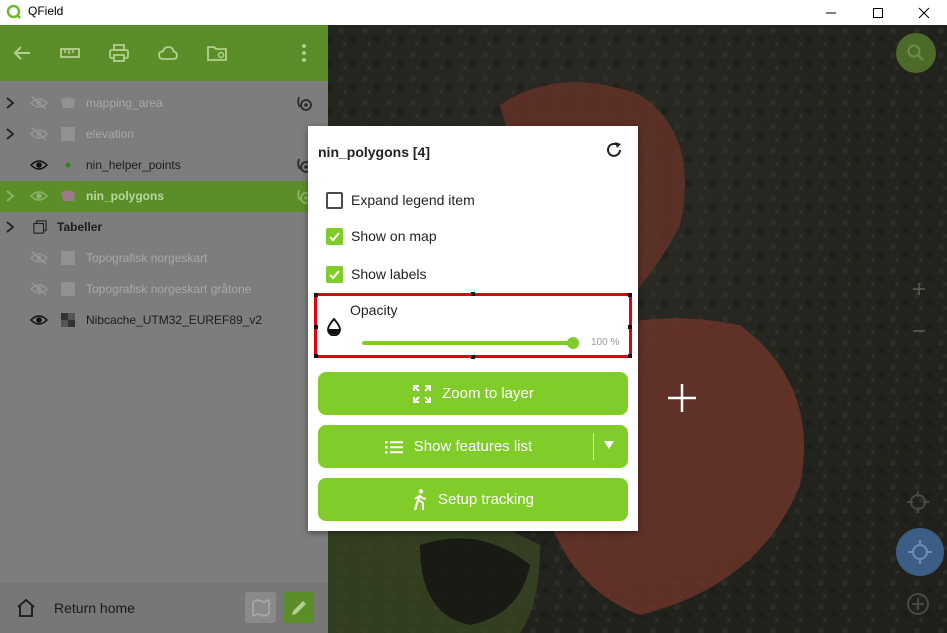  What do you see at coordinates (169, 289) in the screenshot?
I see `layer-name: Topografisk norgeskart gråtone` at bounding box center [169, 289].